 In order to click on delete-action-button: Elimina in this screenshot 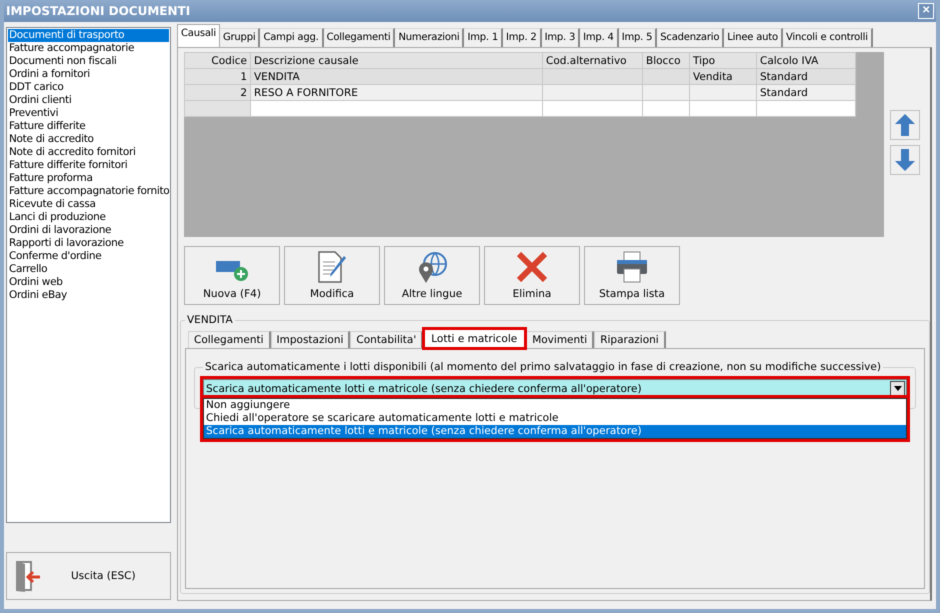, I will do `click(532, 275)`.